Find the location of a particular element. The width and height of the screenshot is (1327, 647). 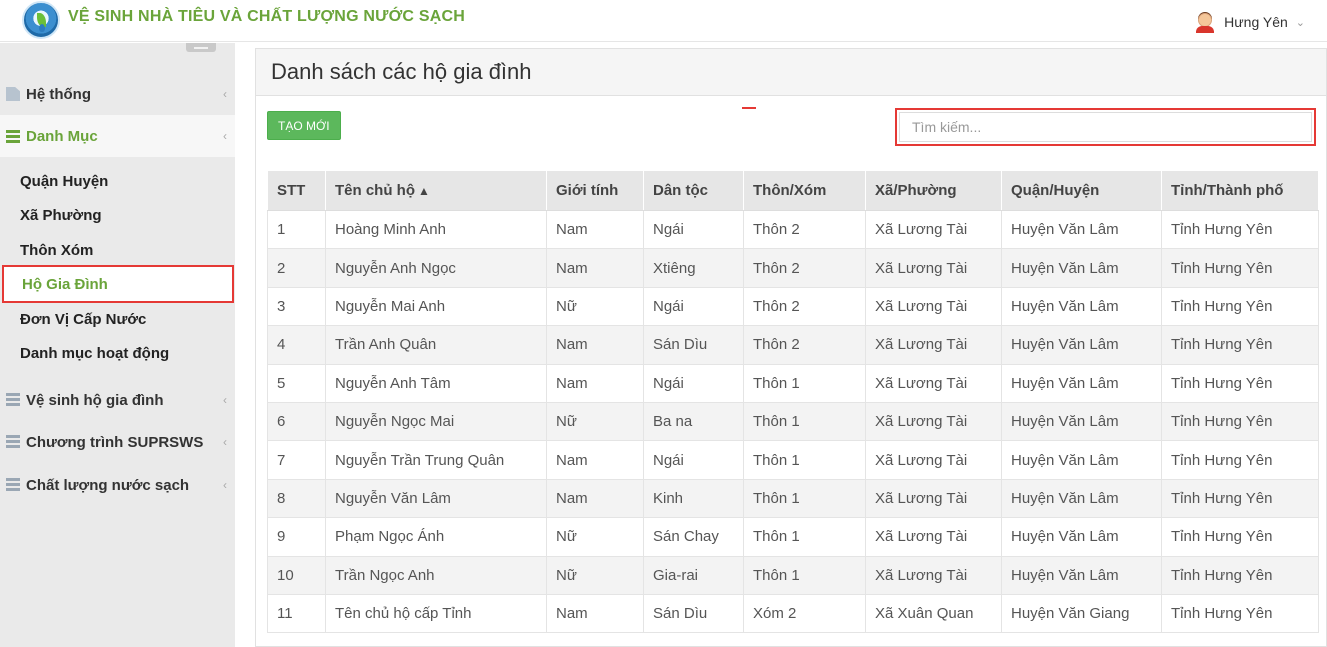

sidebar-group-he-thong: Hệ thống ‹ is located at coordinates (117, 94).